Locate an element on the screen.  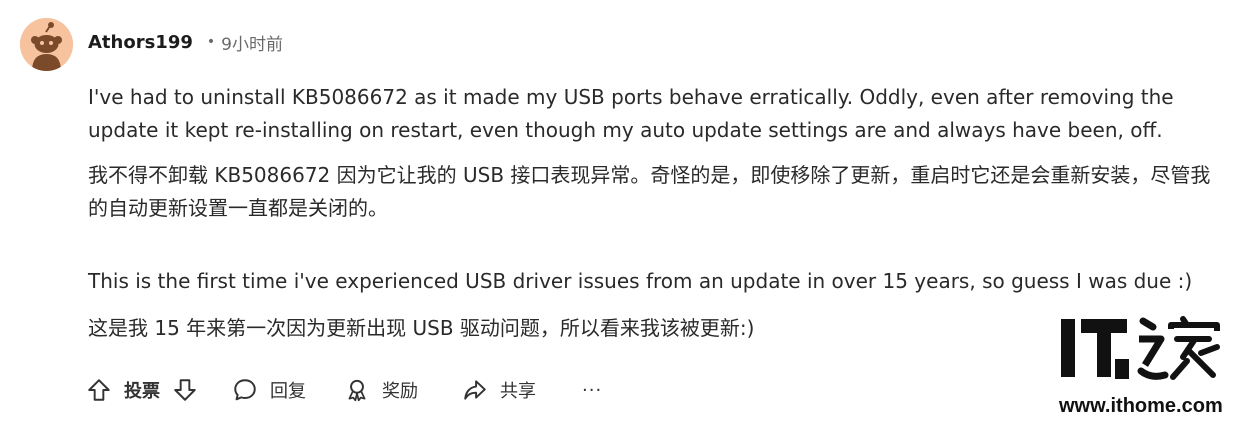
award-label: 奖励 is located at coordinates (400, 391).